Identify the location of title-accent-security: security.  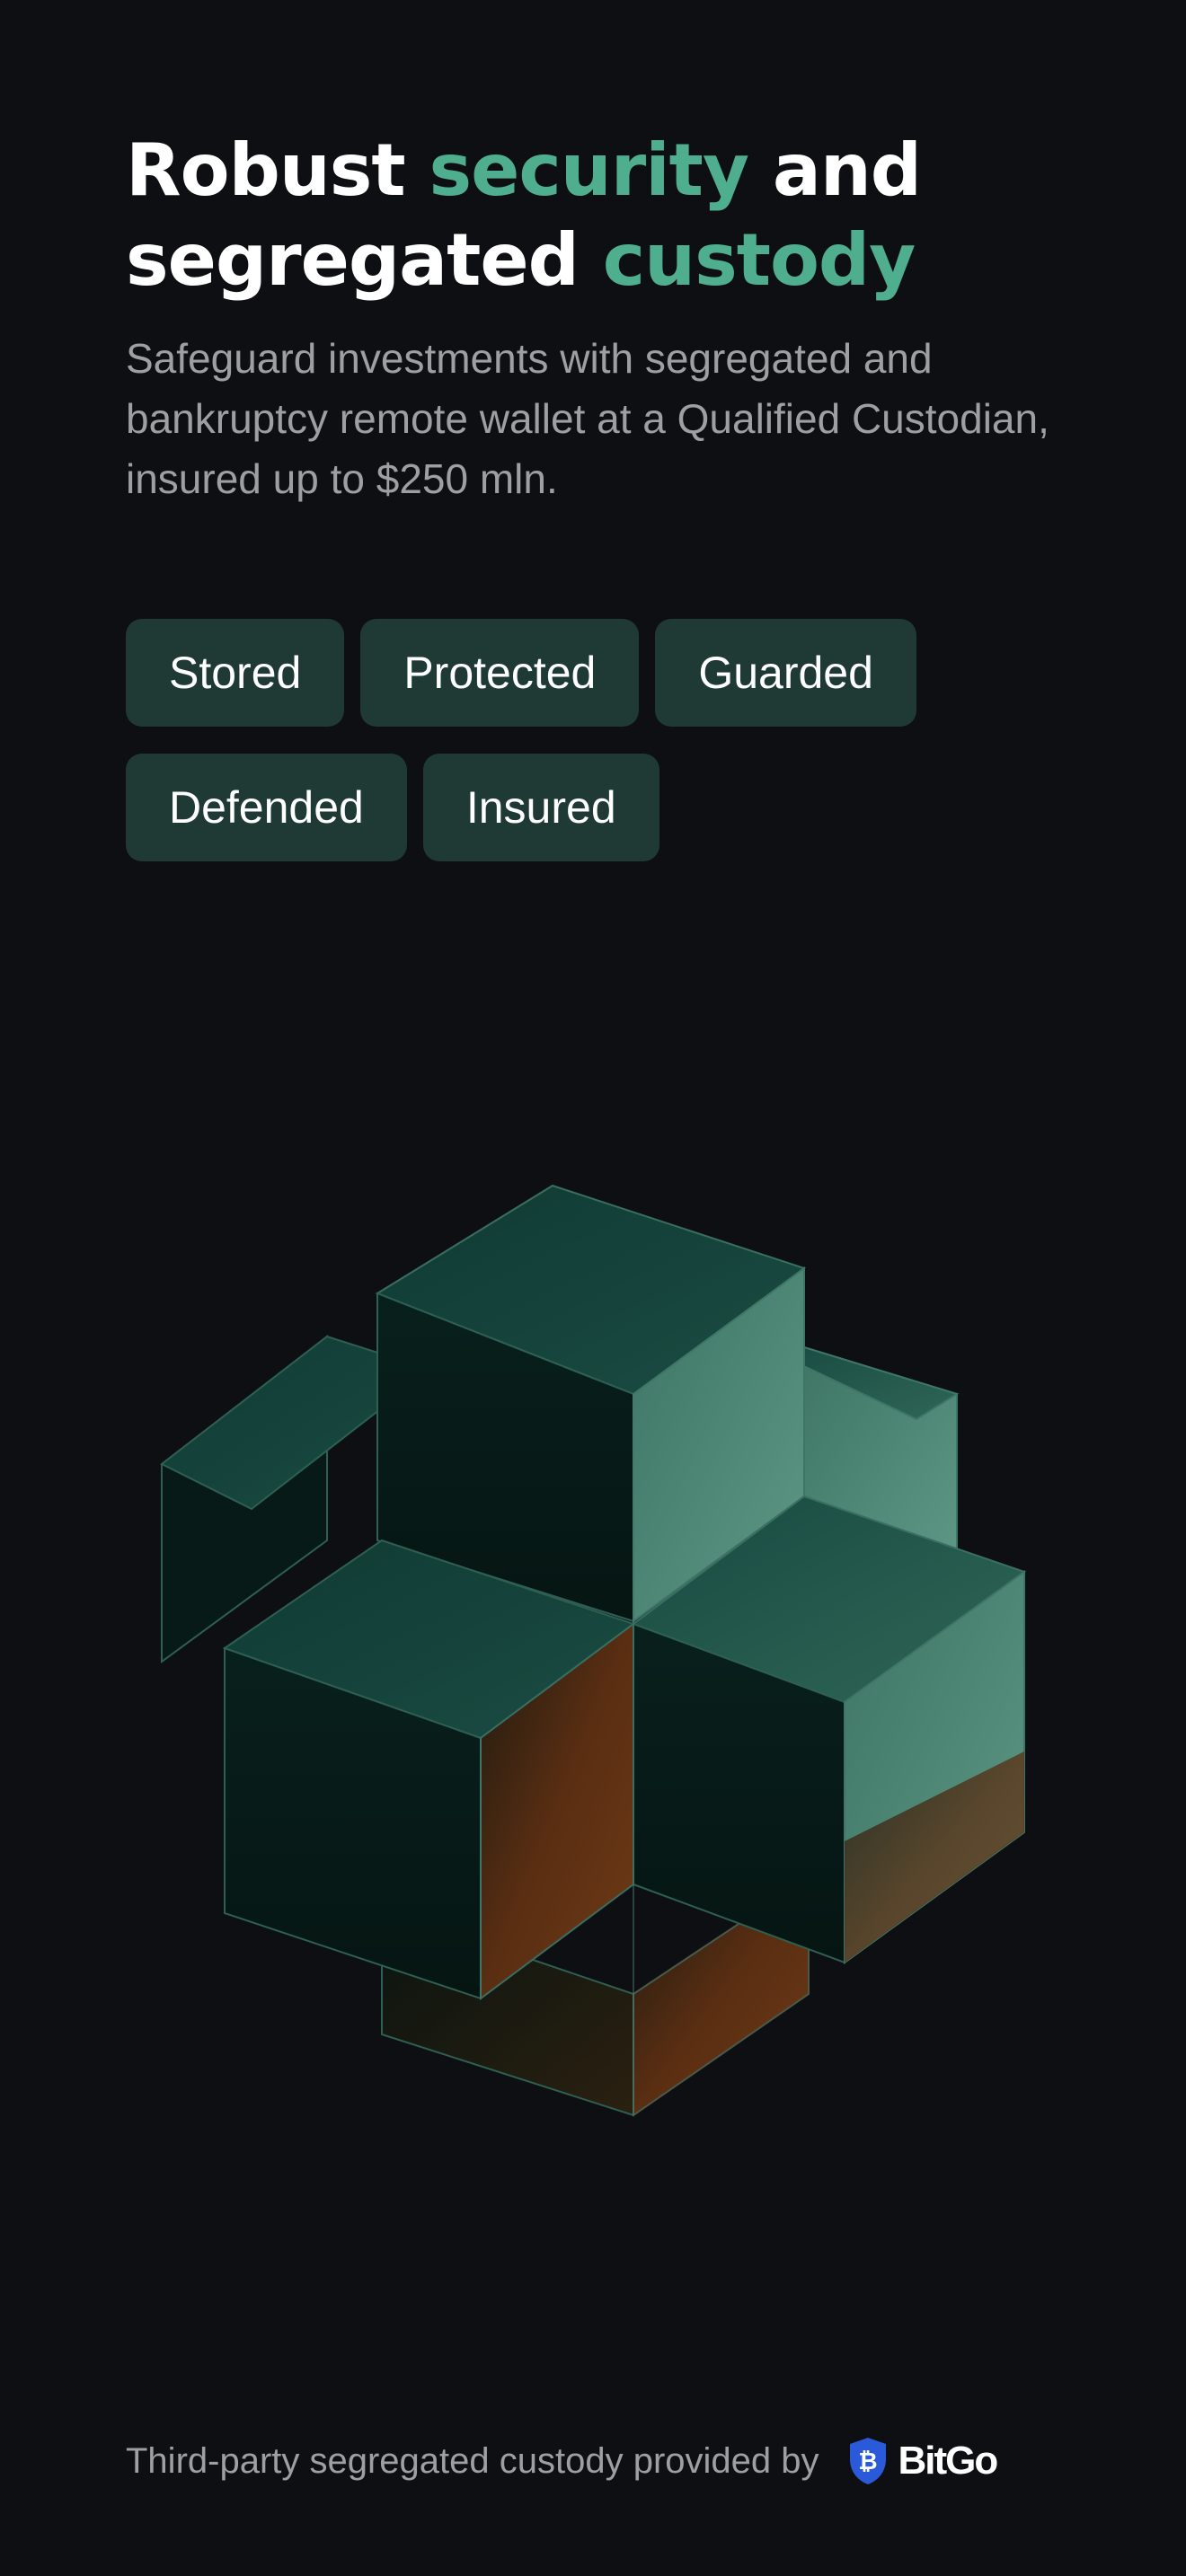
(589, 170).